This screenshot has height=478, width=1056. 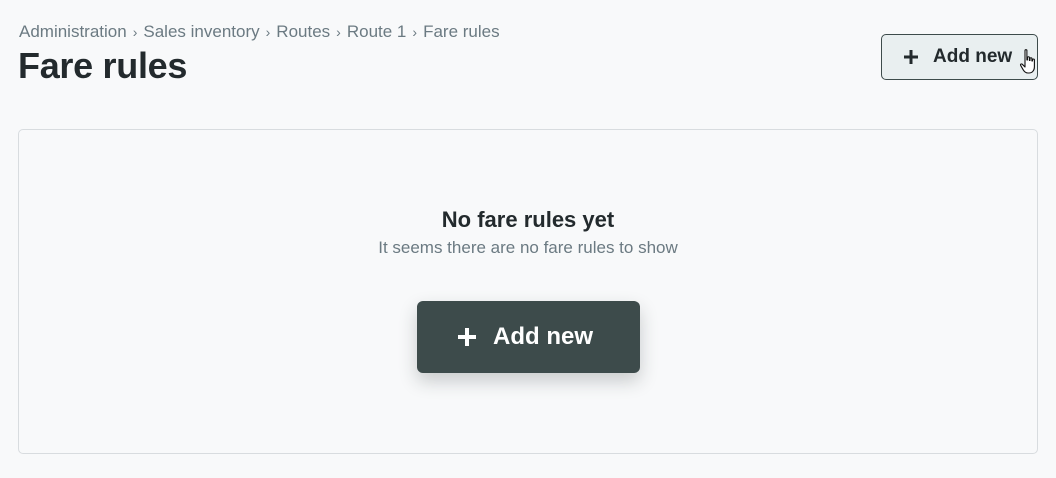 I want to click on empty-state-subtitle: It seems there are no fare rules to show, so click(x=528, y=247).